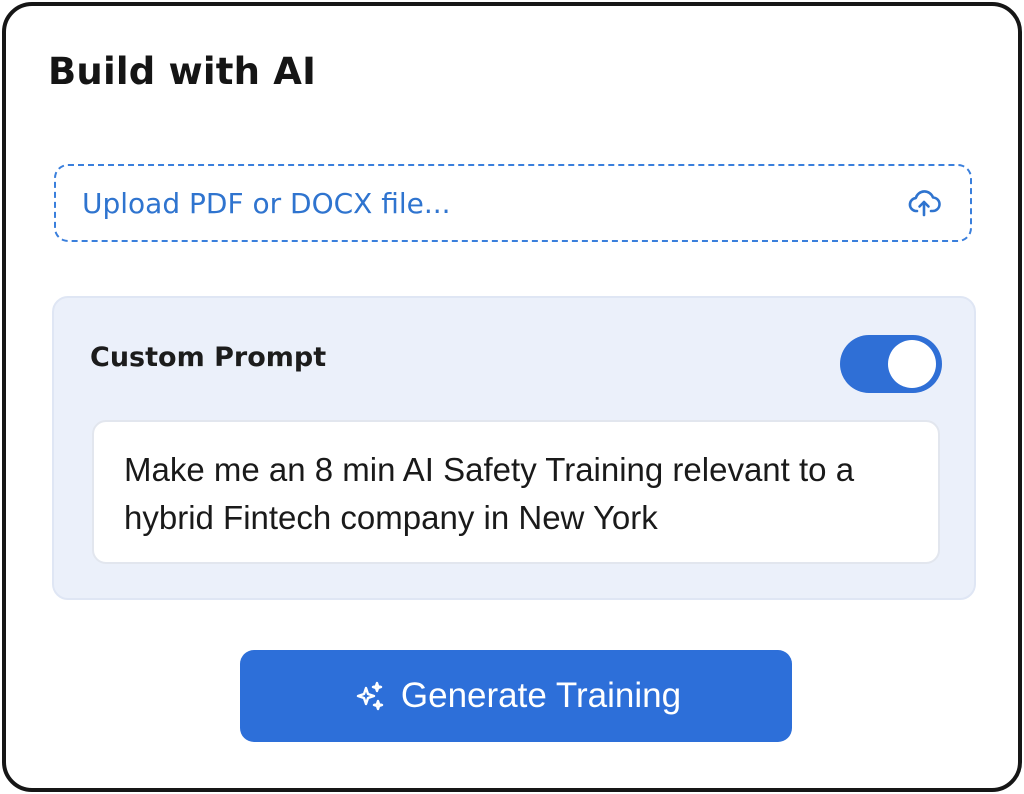  What do you see at coordinates (369, 696) in the screenshot?
I see `sparkles-icon` at bounding box center [369, 696].